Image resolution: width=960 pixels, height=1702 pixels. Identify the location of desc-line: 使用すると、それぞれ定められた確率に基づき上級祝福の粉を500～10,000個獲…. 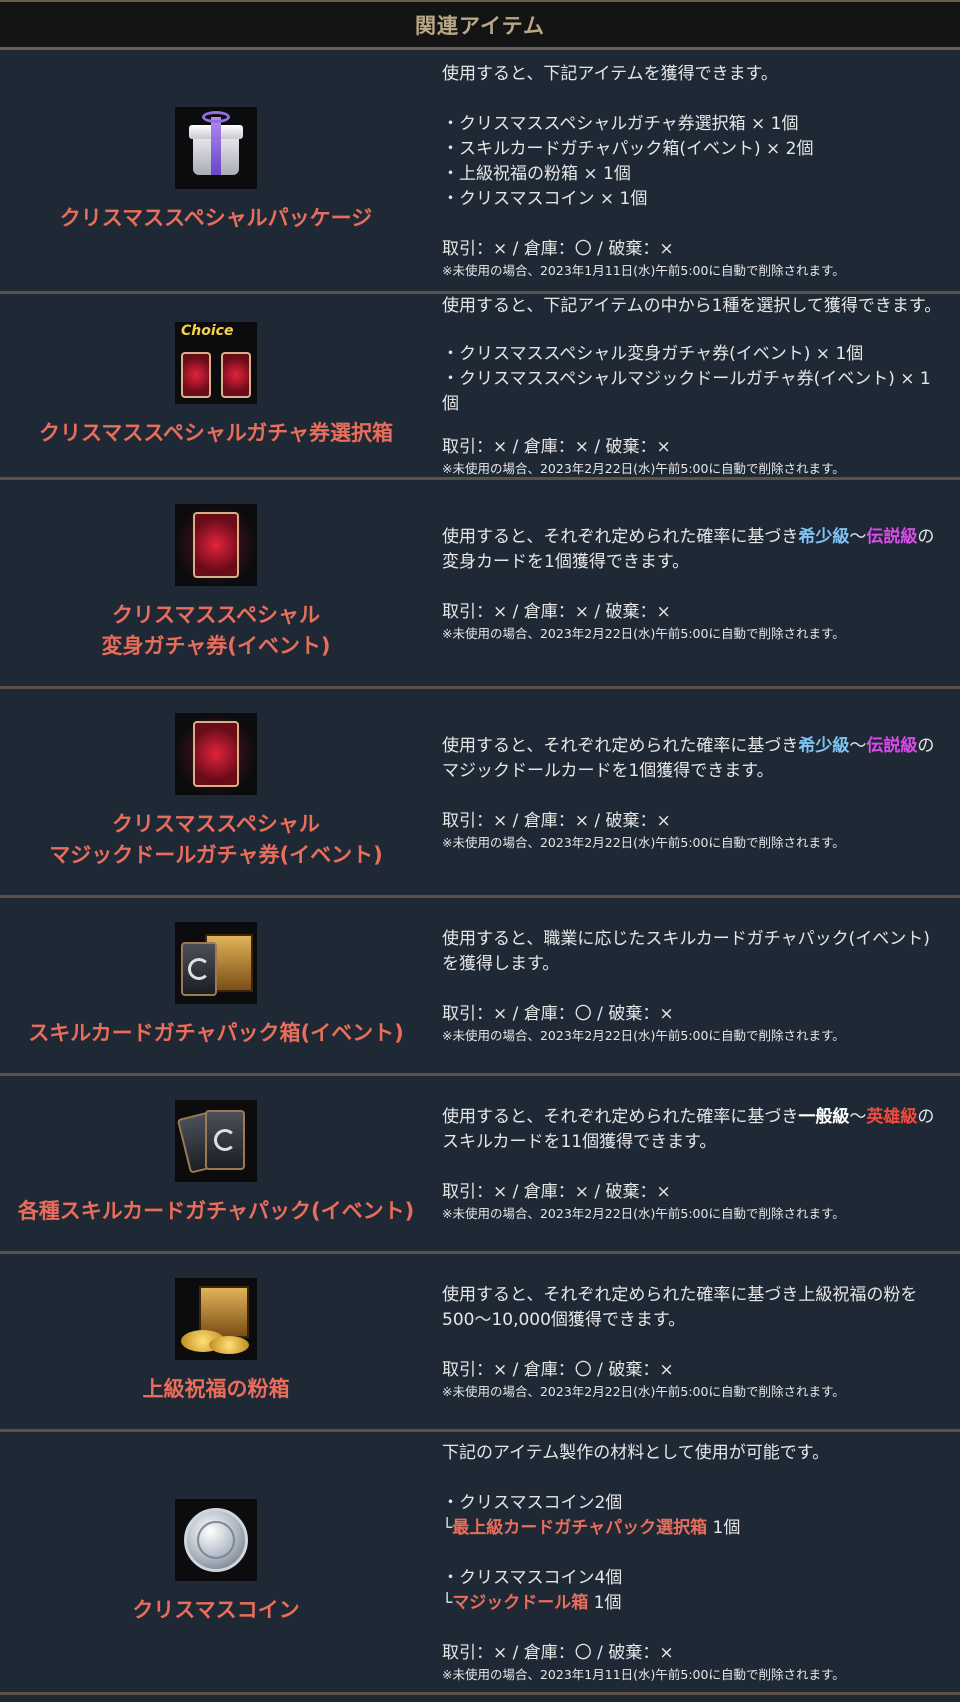
(680, 1307).